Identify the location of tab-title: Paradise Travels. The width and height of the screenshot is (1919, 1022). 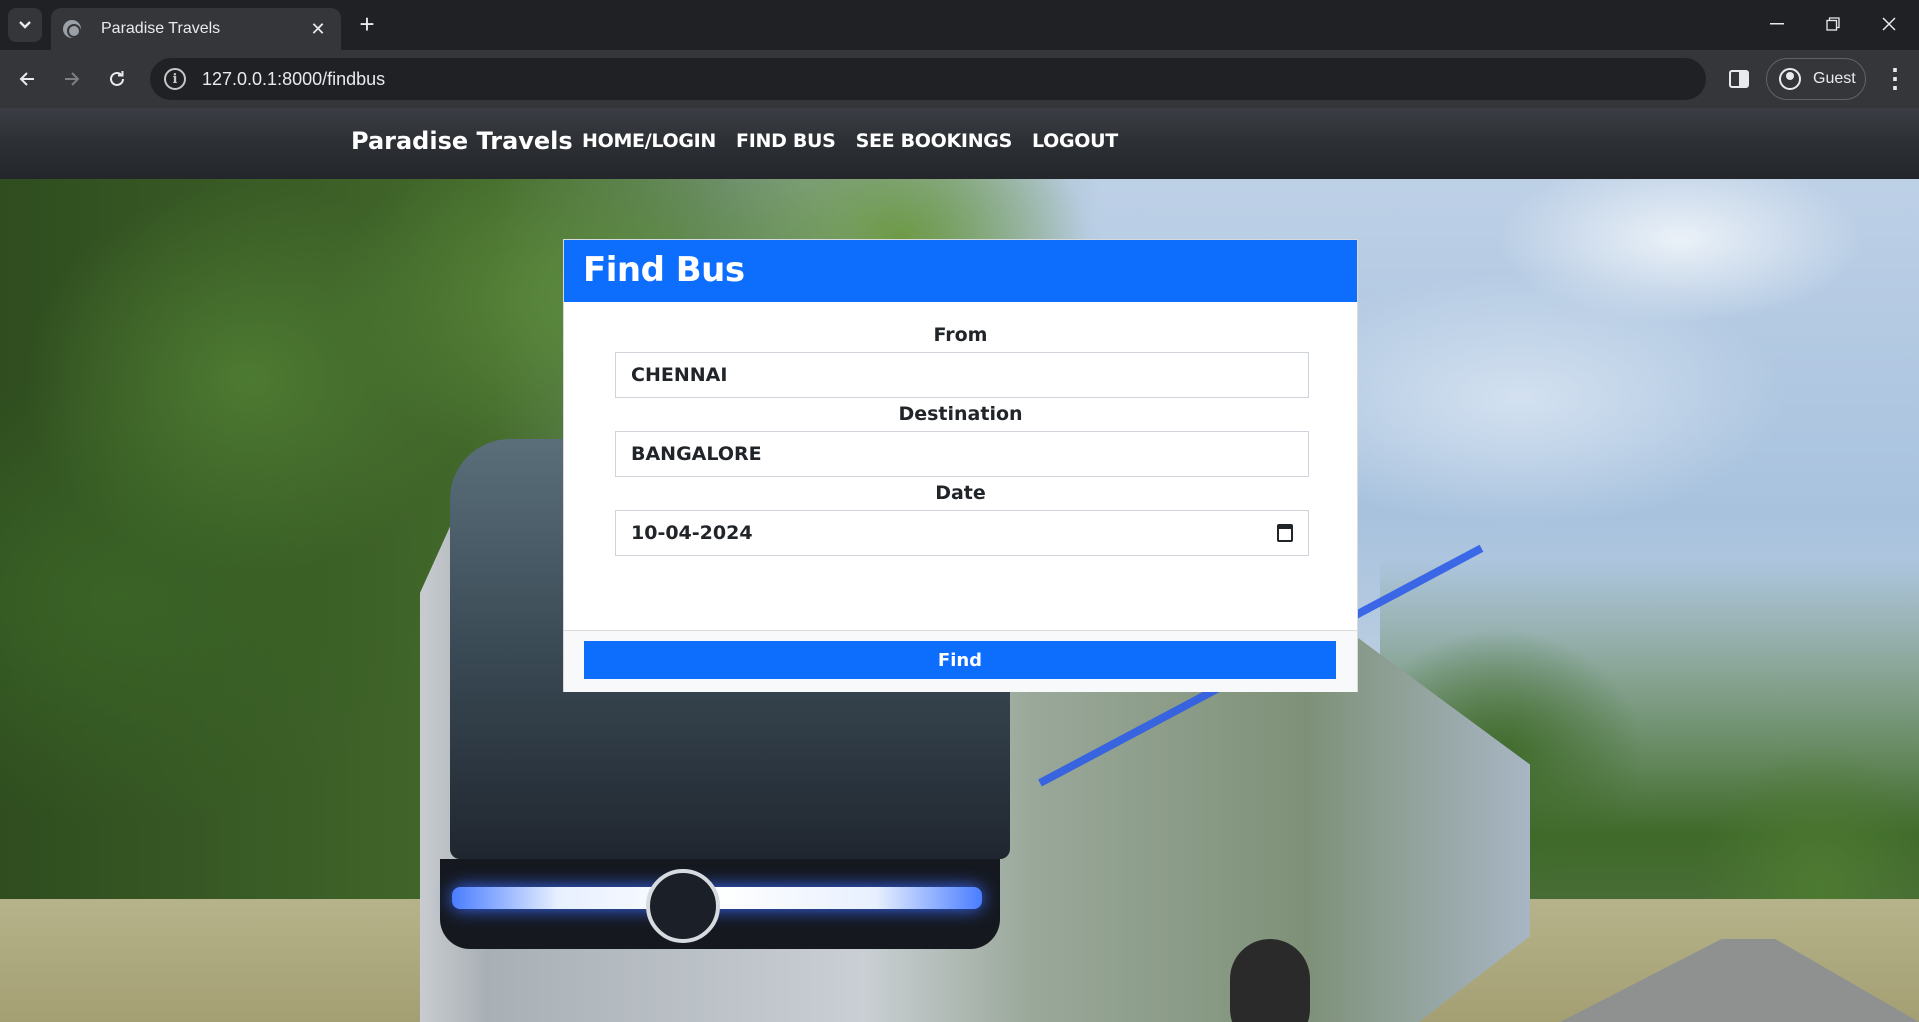
(161, 28).